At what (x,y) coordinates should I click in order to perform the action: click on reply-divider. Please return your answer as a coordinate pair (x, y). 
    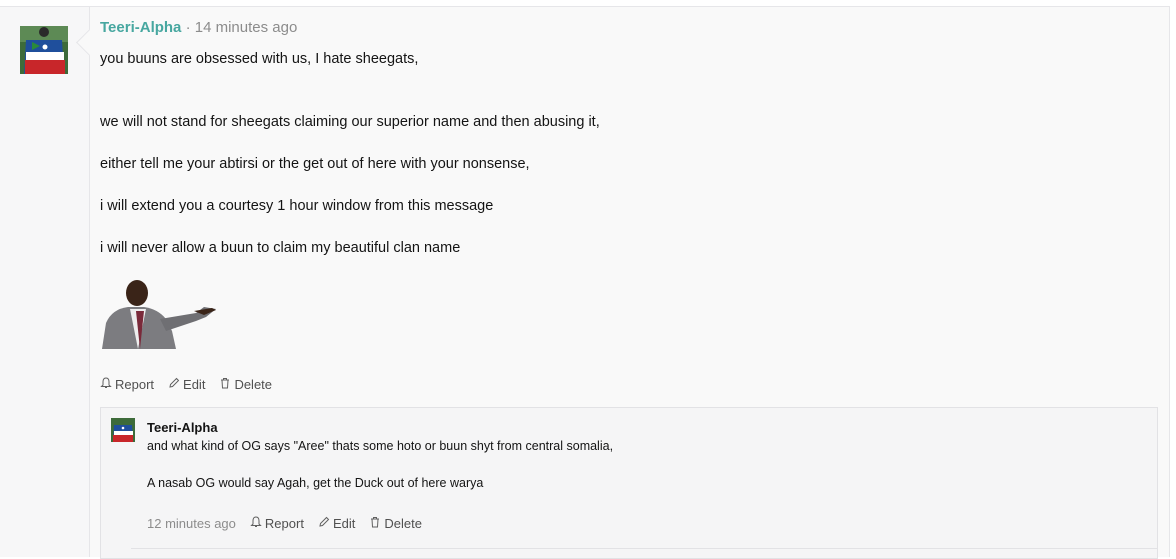
    Looking at the image, I should click on (644, 548).